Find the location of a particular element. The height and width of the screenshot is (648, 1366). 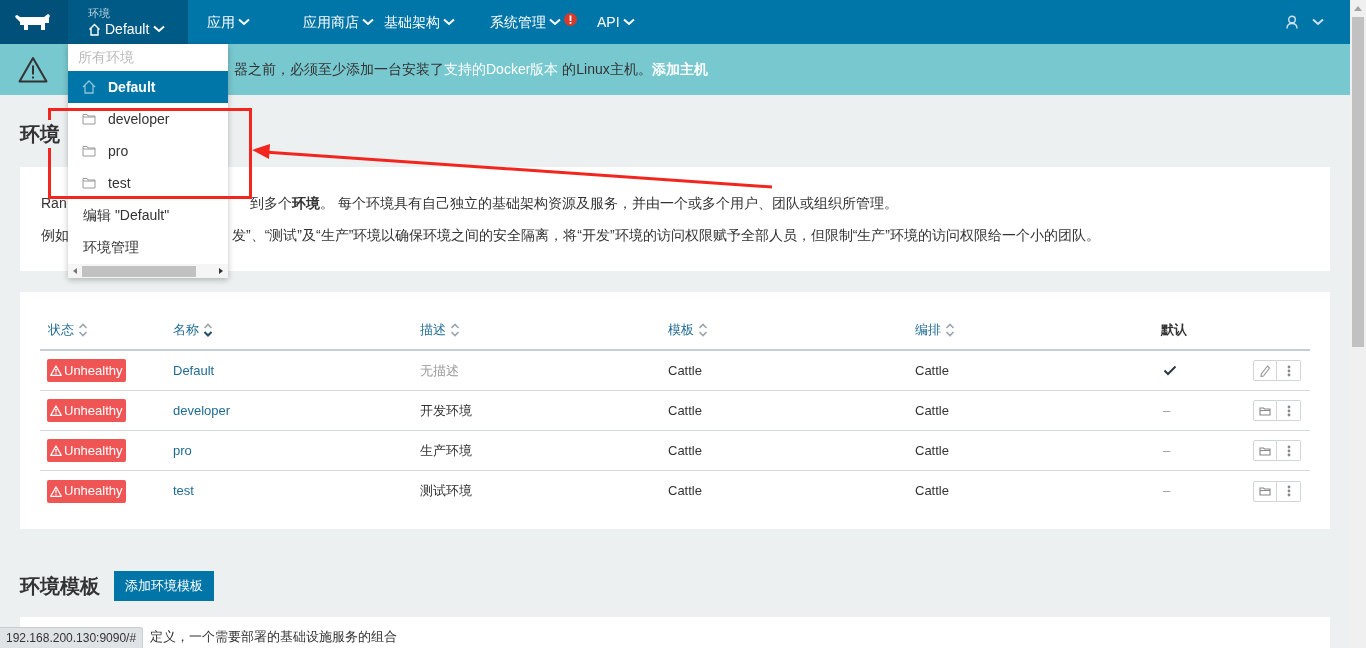

intro-text: 到多个环境。 每个环境具有自己独立的基础架构资源及服务，并由一个或多个用户、团队或组织所管理。 is located at coordinates (574, 203).